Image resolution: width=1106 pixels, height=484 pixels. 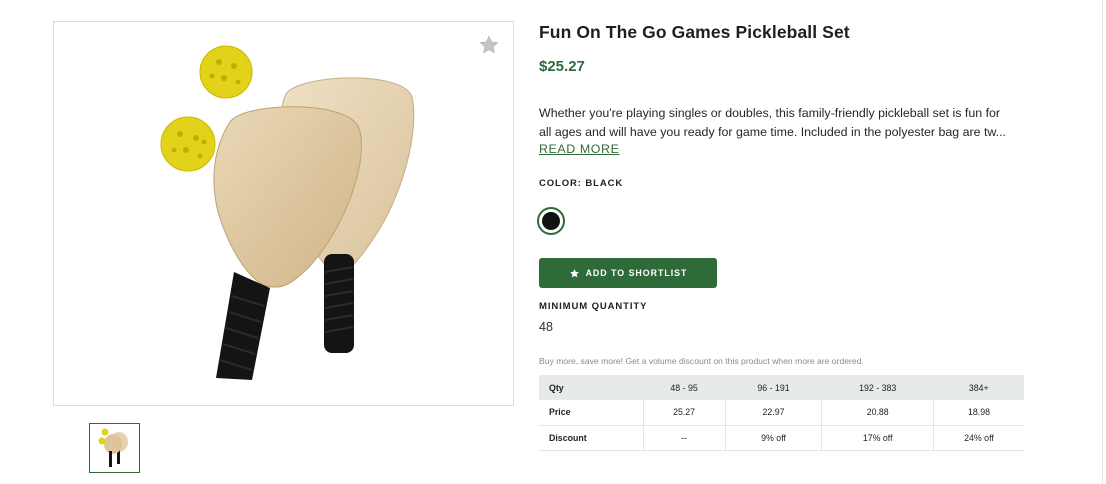 I want to click on table-cell: Price, so click(x=591, y=413).